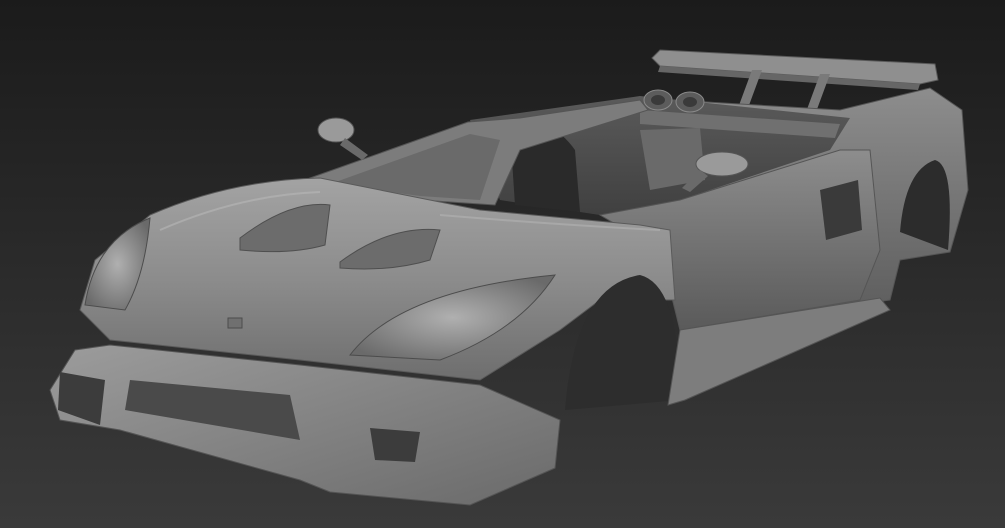  Describe the element at coordinates (235, 323) in the screenshot. I see `hood-badge` at that location.